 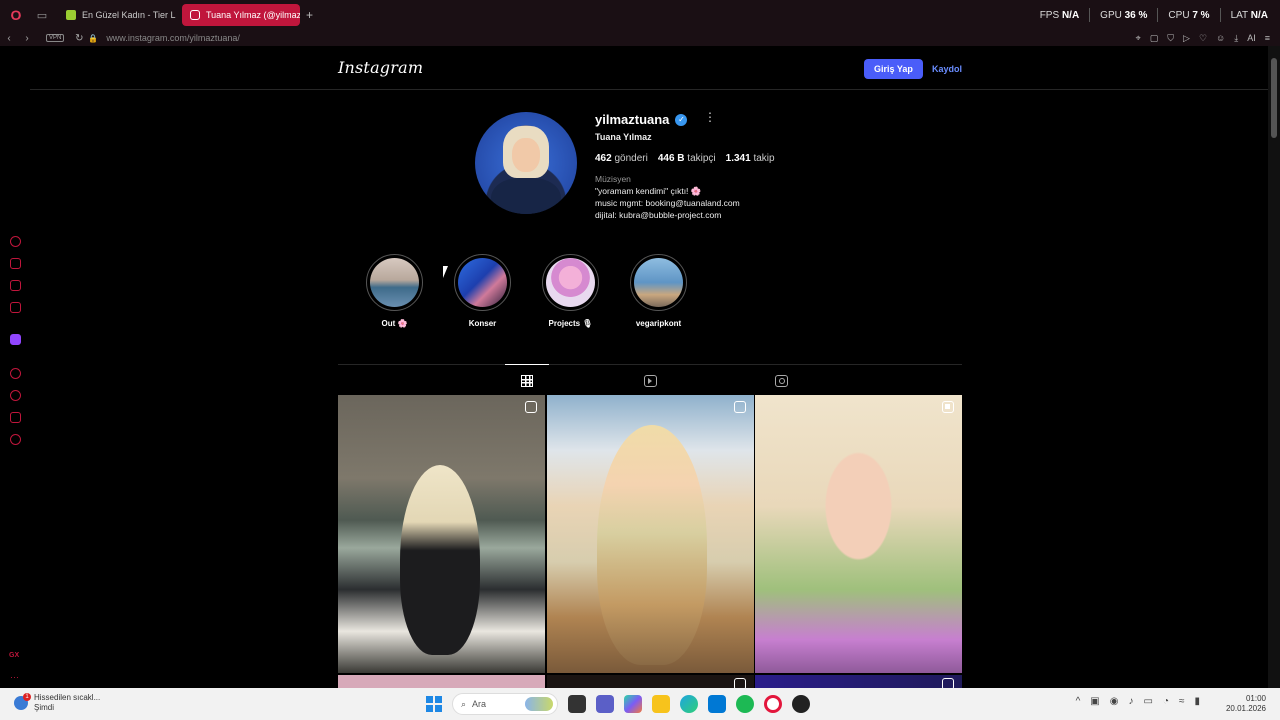 What do you see at coordinates (1220, 38) in the screenshot?
I see `user-icon: ☺` at bounding box center [1220, 38].